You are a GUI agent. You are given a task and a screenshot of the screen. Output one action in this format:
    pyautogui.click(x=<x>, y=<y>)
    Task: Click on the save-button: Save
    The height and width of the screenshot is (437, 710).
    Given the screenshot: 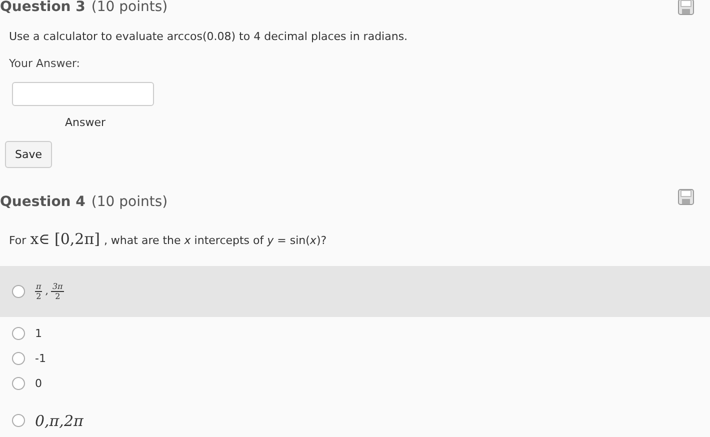 What is the action you would take?
    pyautogui.click(x=28, y=154)
    